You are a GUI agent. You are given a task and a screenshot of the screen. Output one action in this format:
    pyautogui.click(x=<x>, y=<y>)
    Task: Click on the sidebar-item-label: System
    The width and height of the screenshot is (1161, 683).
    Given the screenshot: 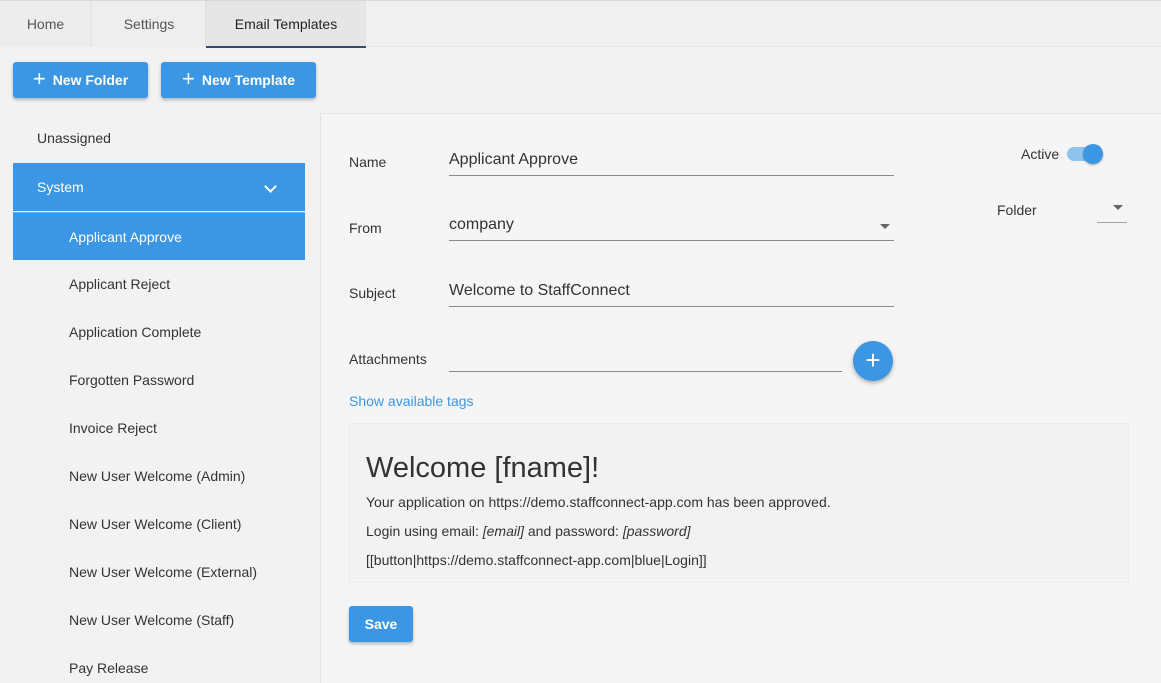 What is the action you would take?
    pyautogui.click(x=60, y=187)
    